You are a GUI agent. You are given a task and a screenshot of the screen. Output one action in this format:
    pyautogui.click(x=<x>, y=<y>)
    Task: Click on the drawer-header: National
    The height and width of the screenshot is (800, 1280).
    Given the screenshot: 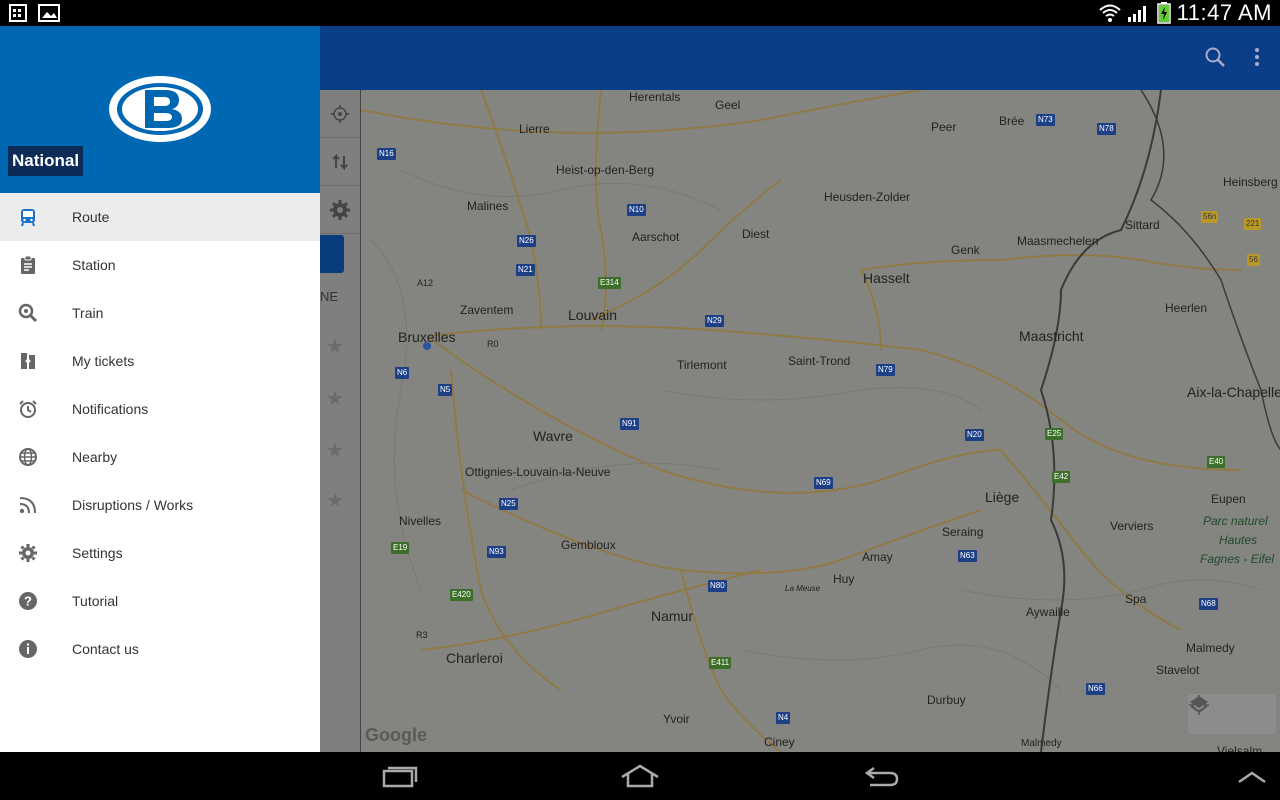 What is the action you would take?
    pyautogui.click(x=160, y=109)
    